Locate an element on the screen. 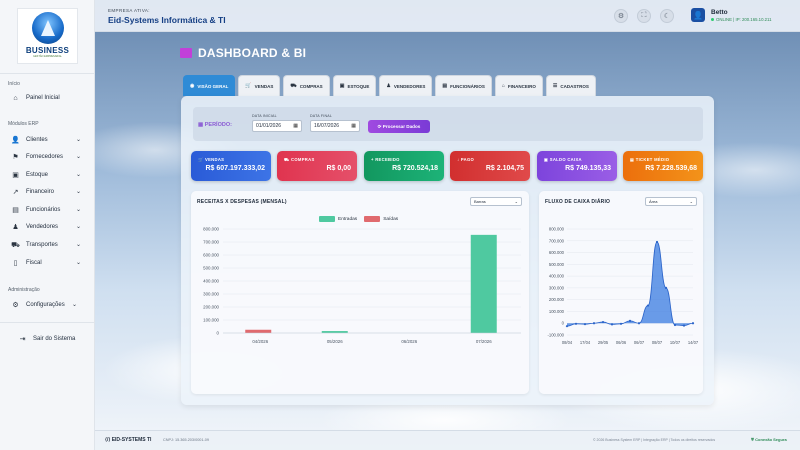 The width and height of the screenshot is (800, 450). kpi-ticket-medio: ▤ TICKET MÉDIO R$ 7.228.539,68 is located at coordinates (663, 166).